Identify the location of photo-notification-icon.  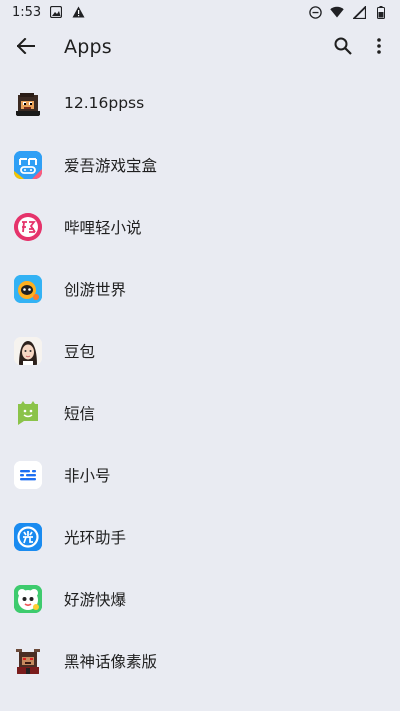
(56, 12).